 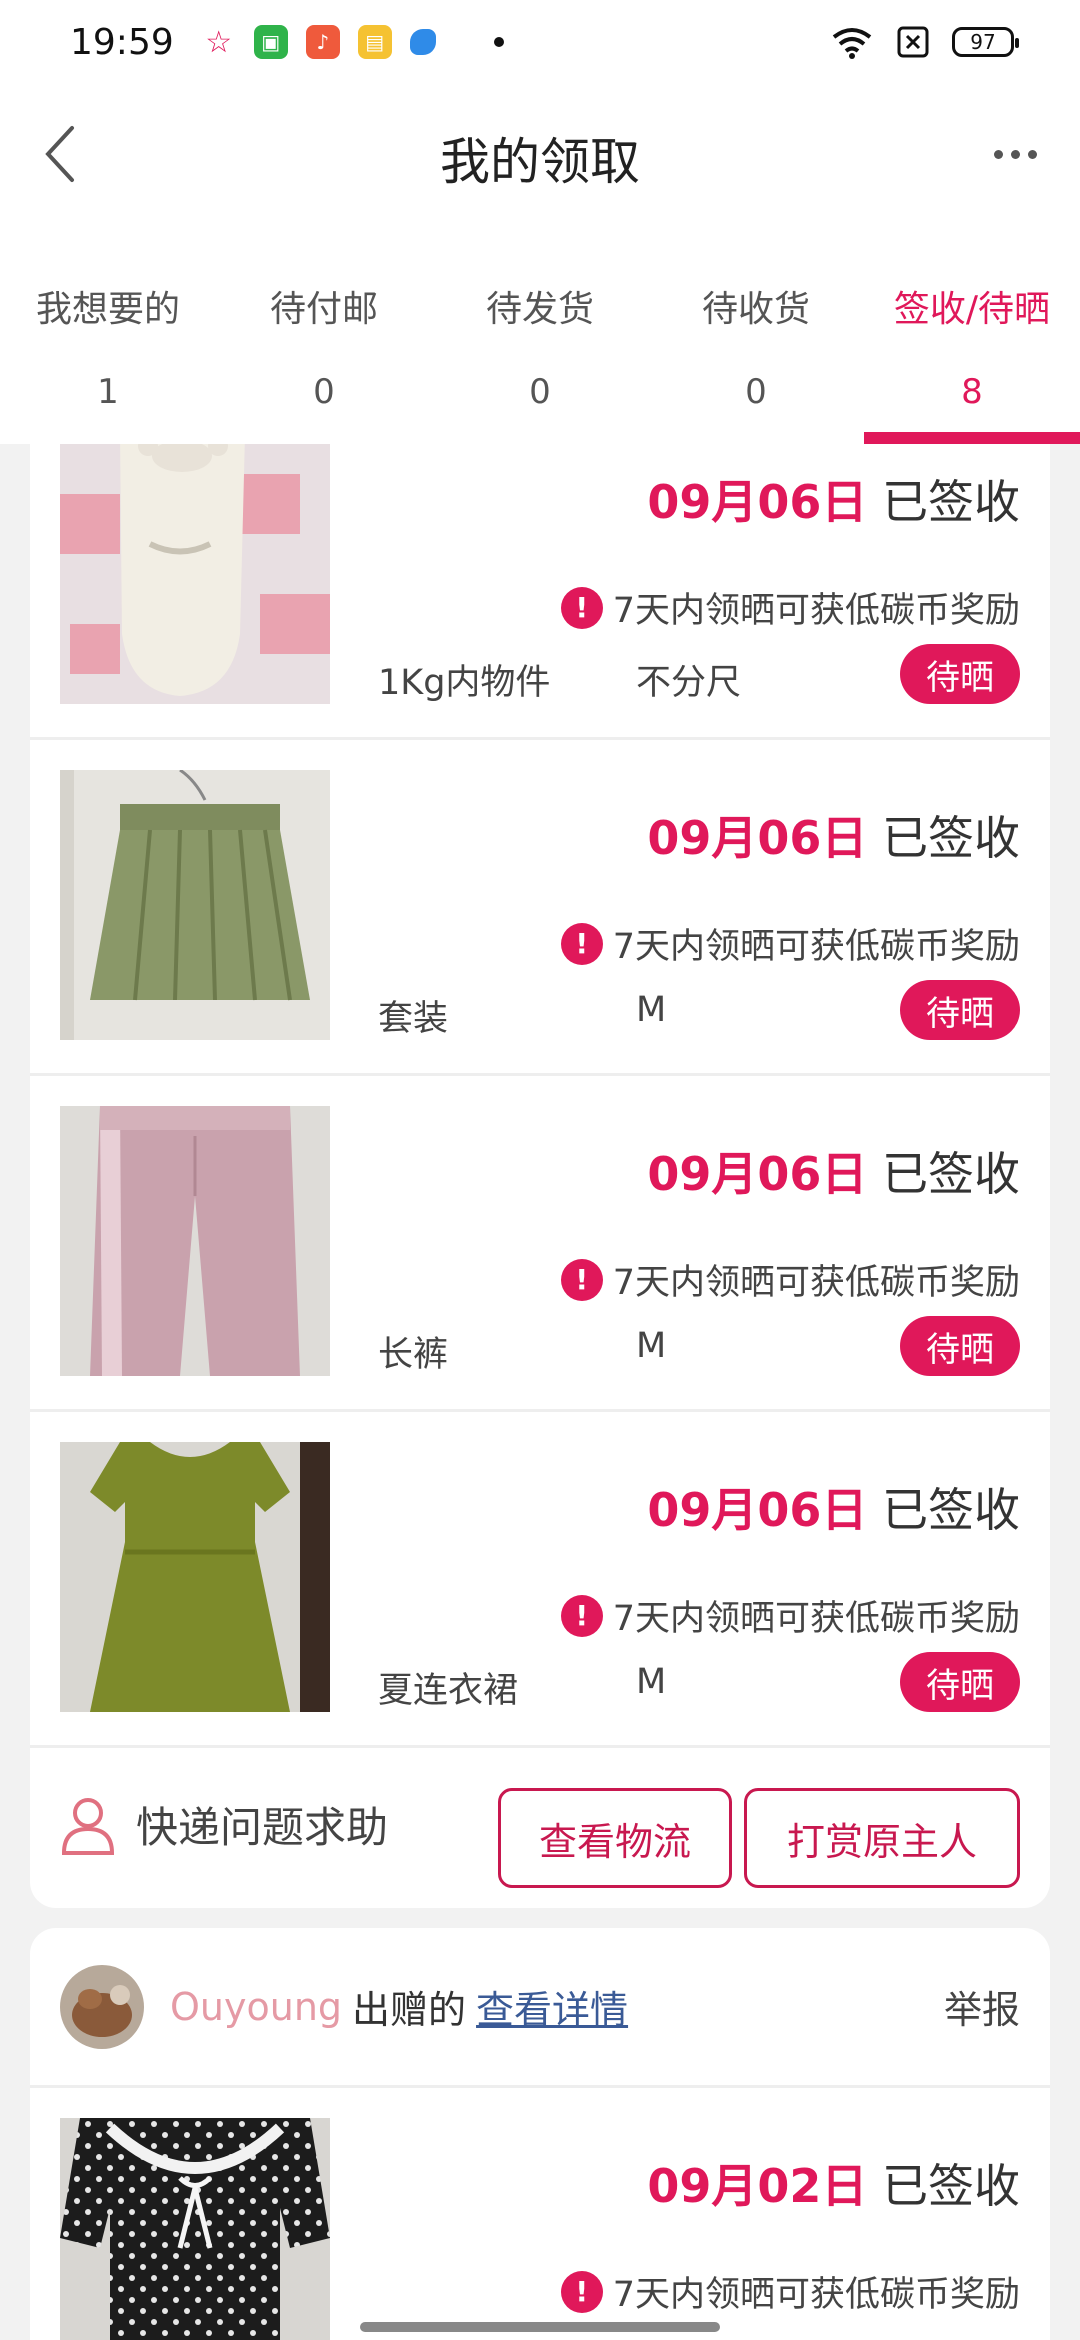 What do you see at coordinates (195, 2229) in the screenshot?
I see `item-photo-polka-dress` at bounding box center [195, 2229].